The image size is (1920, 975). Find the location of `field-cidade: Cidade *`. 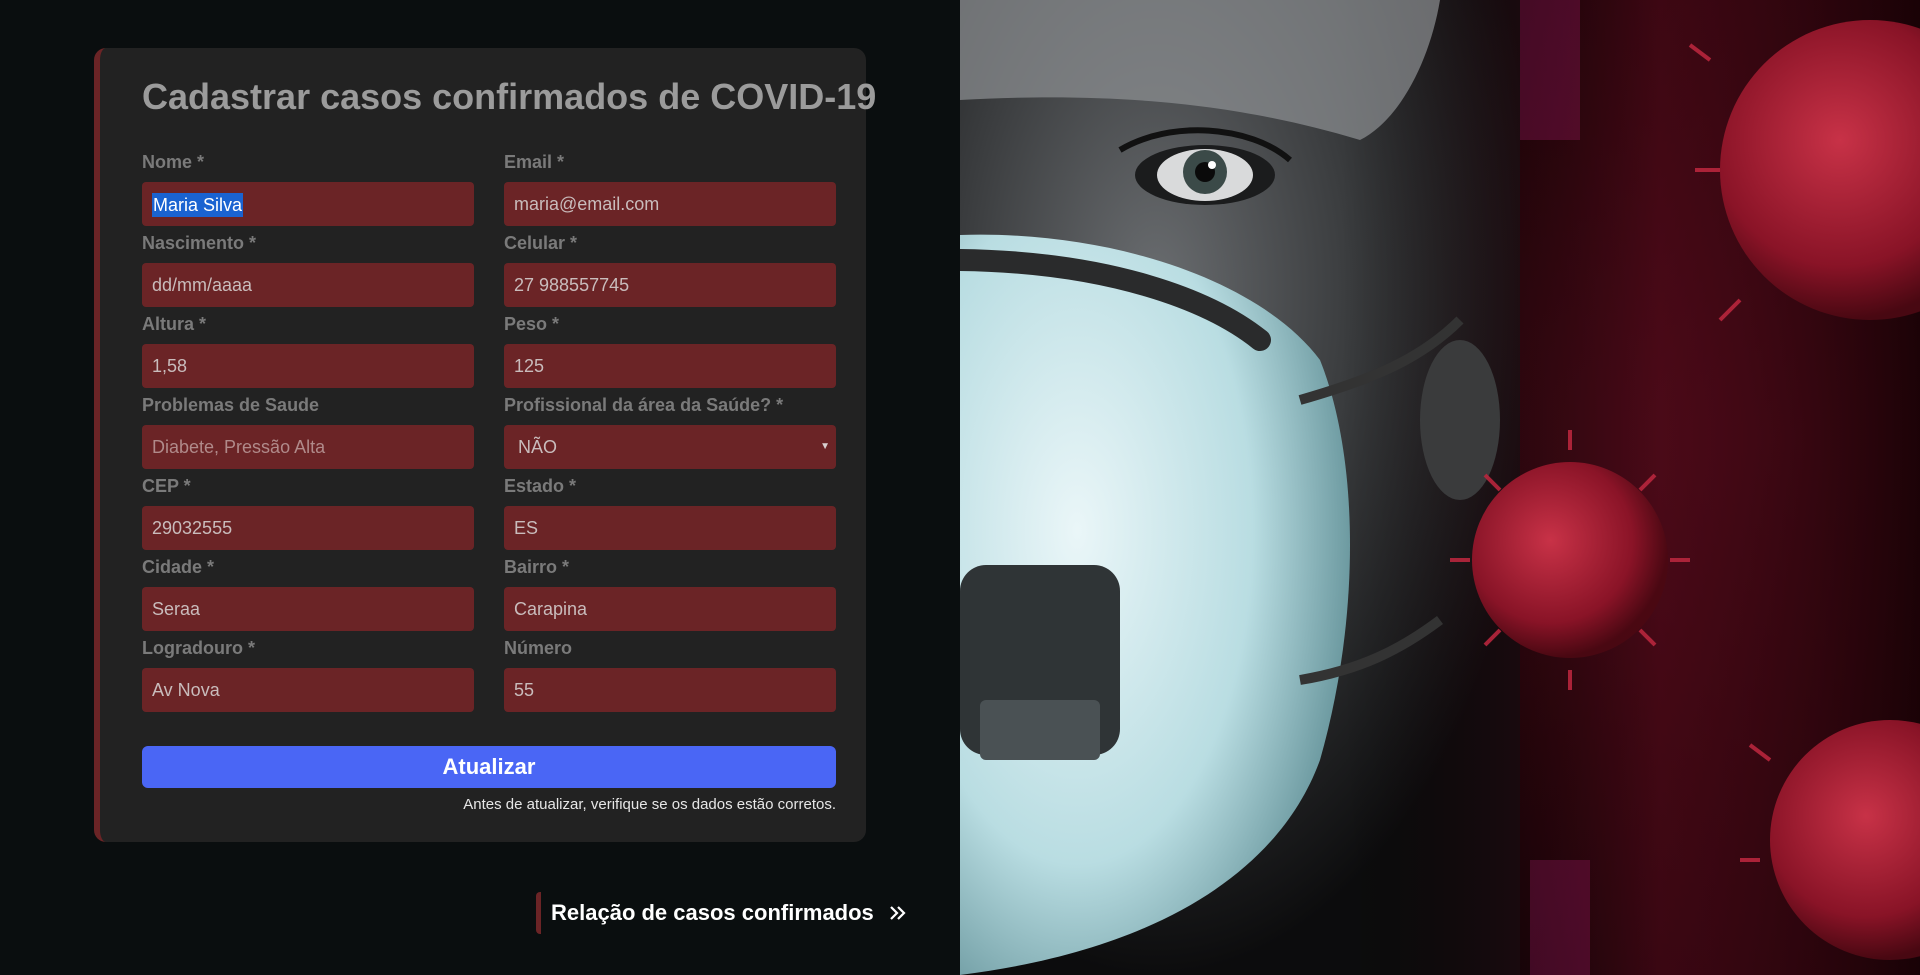

field-cidade: Cidade * is located at coordinates (308, 593).